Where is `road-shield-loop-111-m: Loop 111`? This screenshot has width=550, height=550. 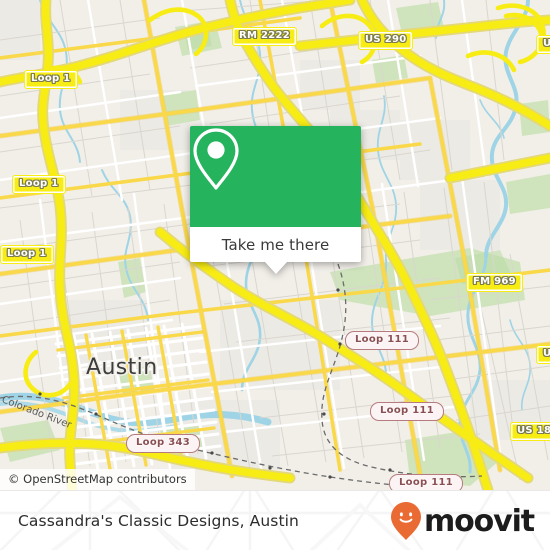
road-shield-loop-111-m: Loop 111 is located at coordinates (407, 411).